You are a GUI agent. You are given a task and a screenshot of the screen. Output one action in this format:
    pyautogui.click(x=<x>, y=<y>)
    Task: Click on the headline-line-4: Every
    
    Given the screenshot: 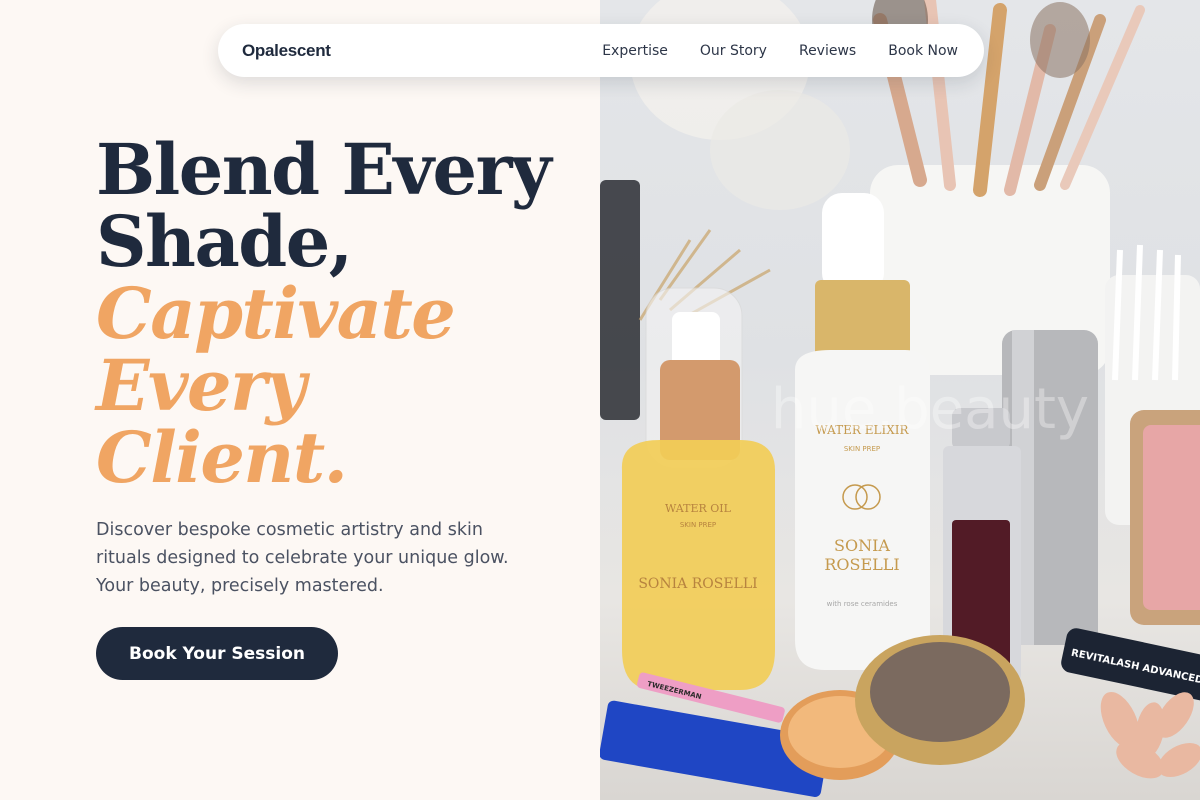 What is the action you would take?
    pyautogui.click(x=201, y=385)
    